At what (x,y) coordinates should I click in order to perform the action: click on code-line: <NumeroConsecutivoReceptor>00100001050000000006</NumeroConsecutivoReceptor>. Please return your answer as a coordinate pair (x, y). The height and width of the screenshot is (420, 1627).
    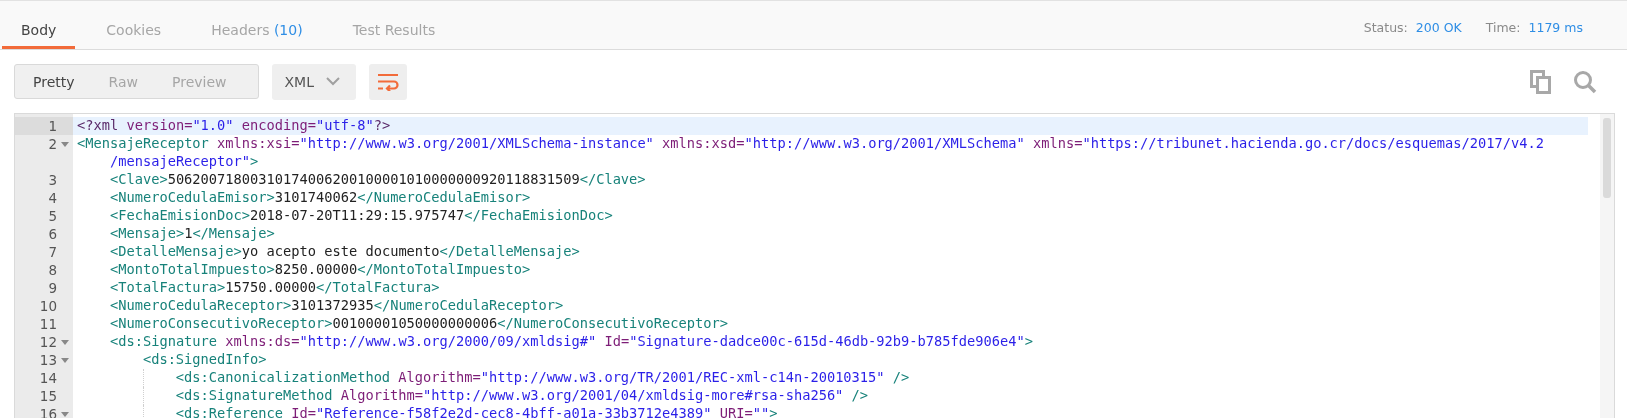
    Looking at the image, I should click on (418, 324).